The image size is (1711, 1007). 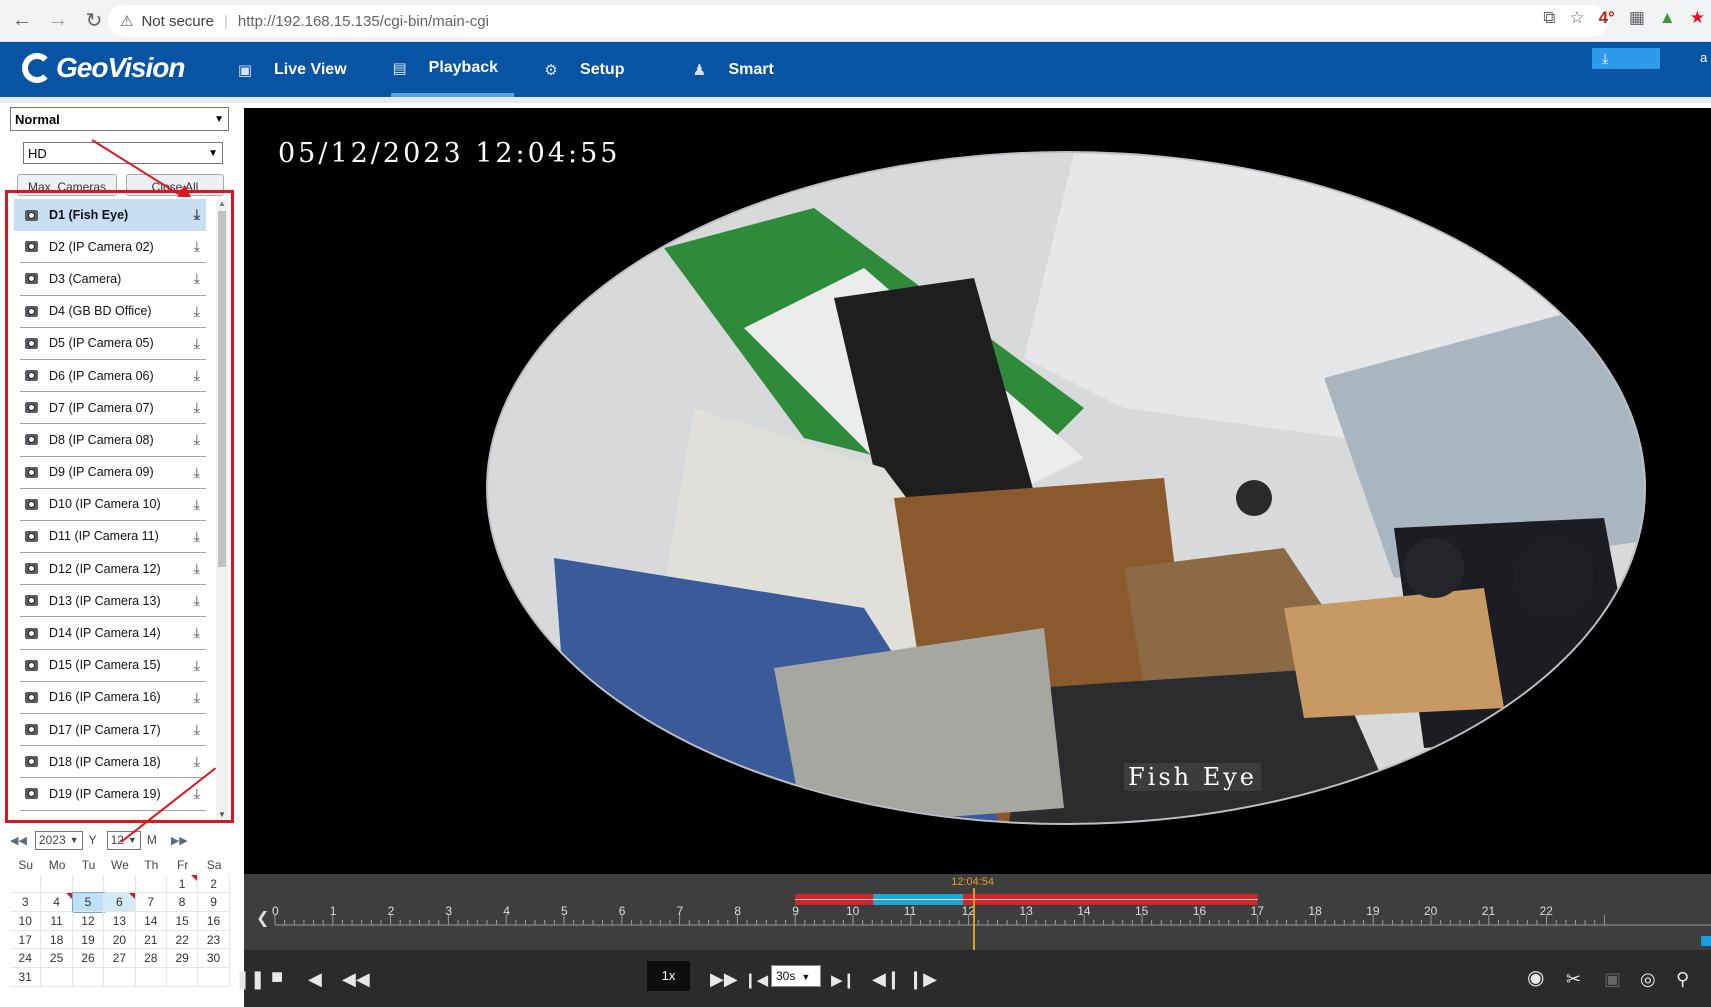 I want to click on calendar-day: 20, so click(x=120, y=940).